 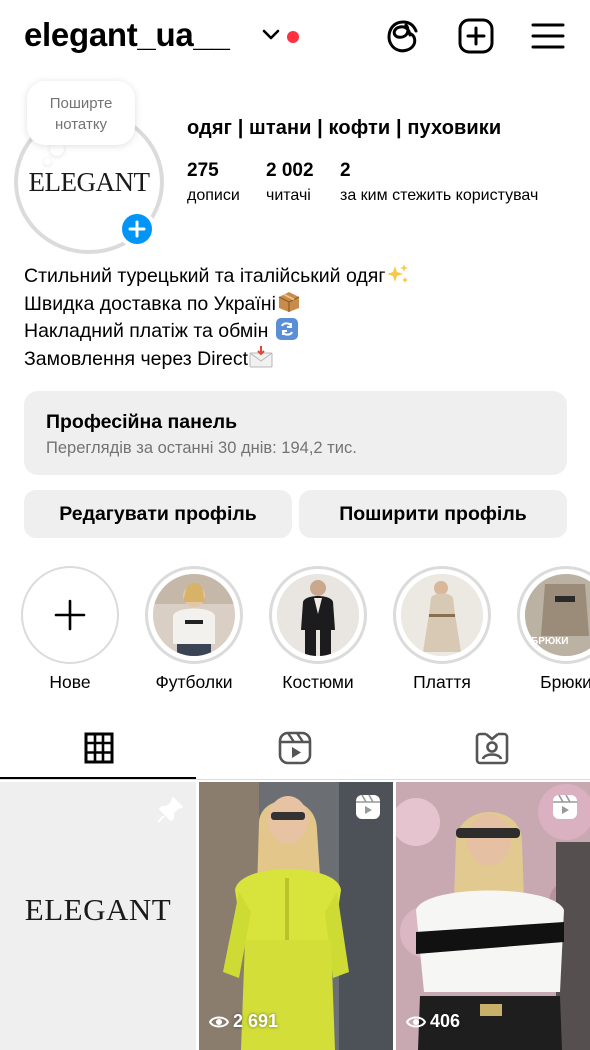 What do you see at coordinates (158, 514) in the screenshot?
I see `edit-profile-button: Редагувати профіль` at bounding box center [158, 514].